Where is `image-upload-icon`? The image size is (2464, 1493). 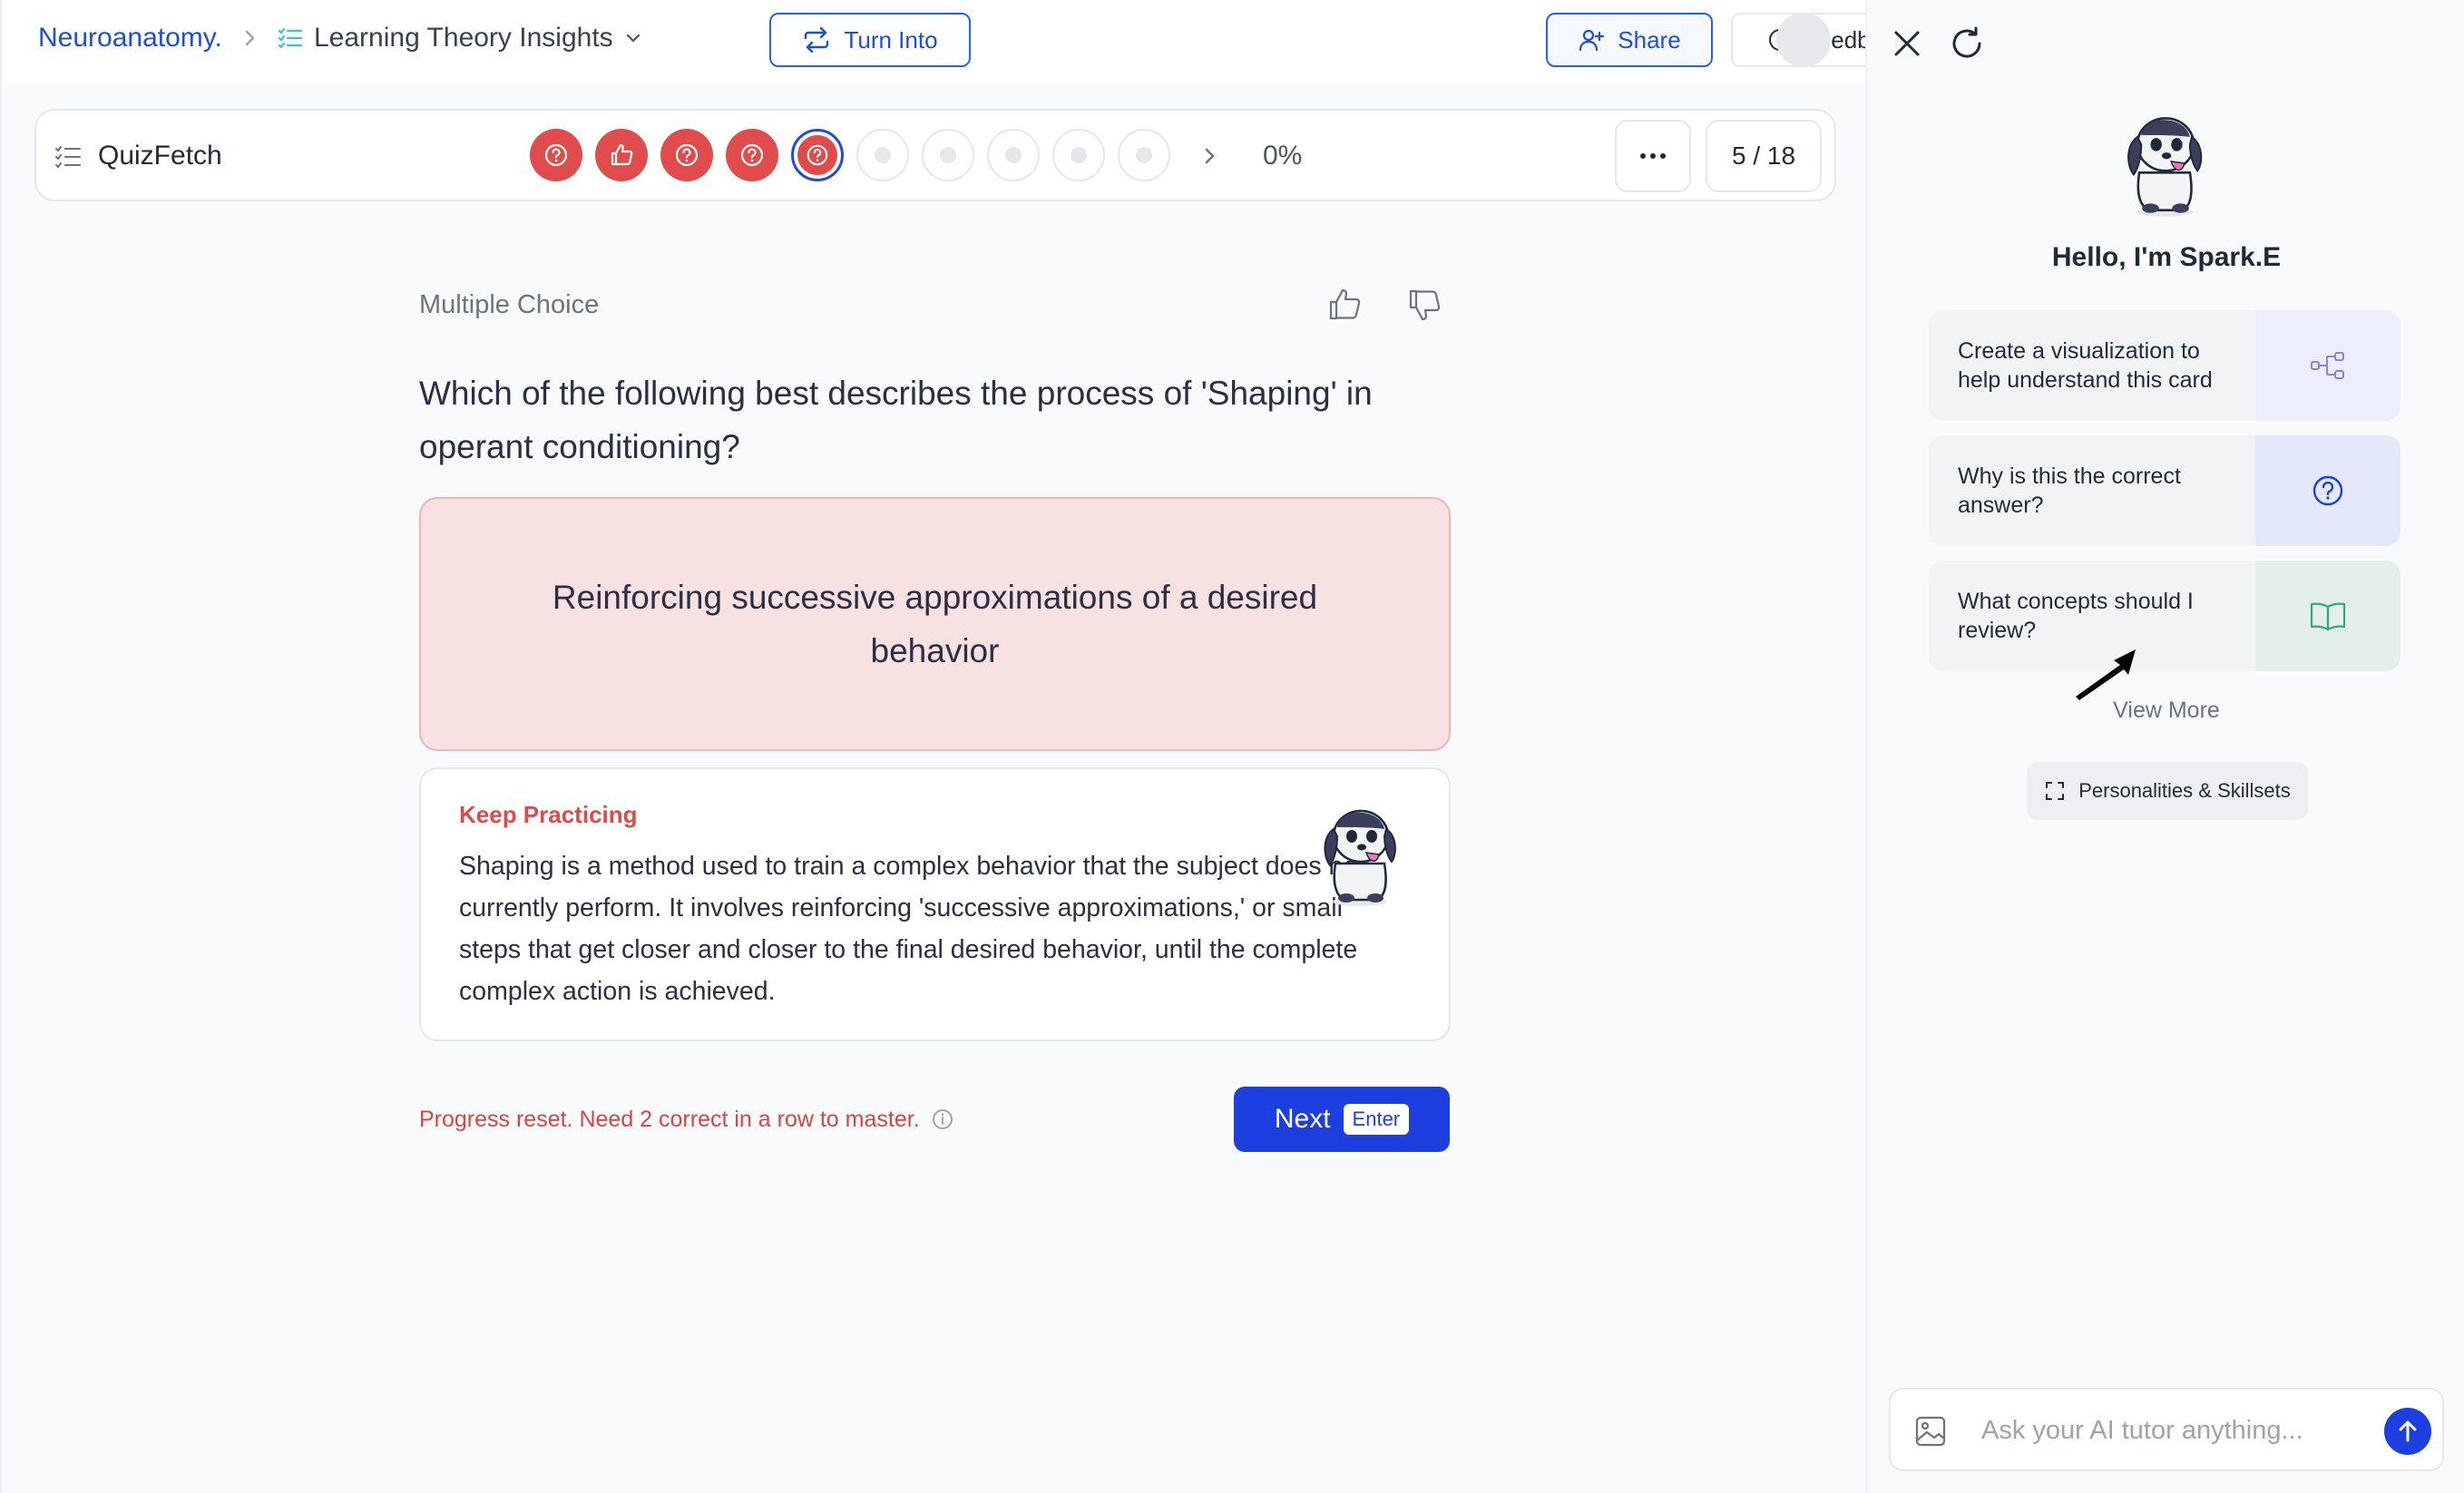
image-upload-icon is located at coordinates (1930, 1431).